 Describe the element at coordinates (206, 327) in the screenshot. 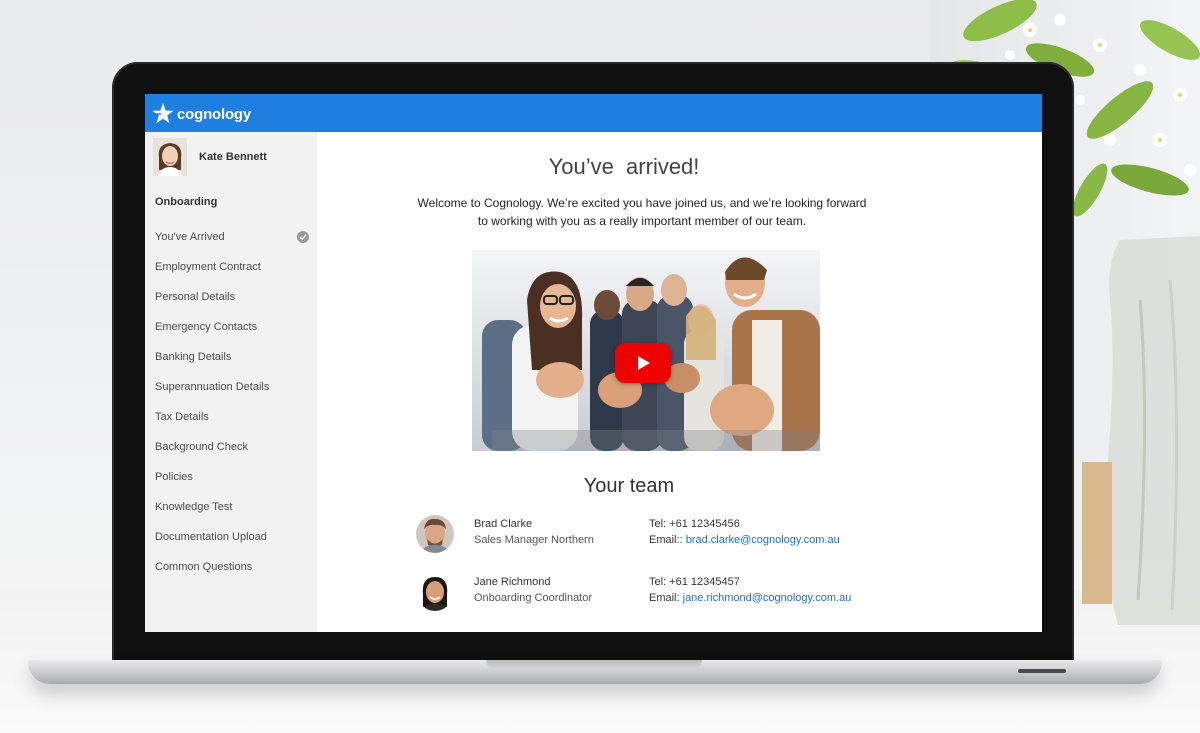

I see `sidebar-item-label: Emergency Contacts` at that location.